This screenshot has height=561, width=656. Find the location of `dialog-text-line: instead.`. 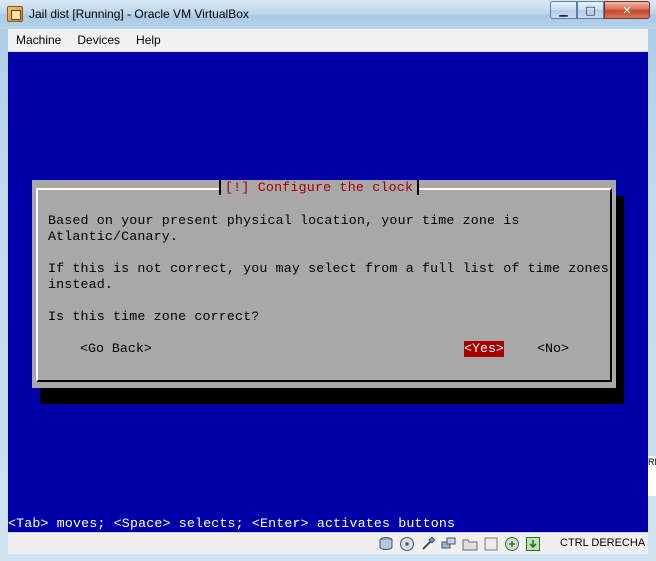

dialog-text-line: instead. is located at coordinates (81, 284).